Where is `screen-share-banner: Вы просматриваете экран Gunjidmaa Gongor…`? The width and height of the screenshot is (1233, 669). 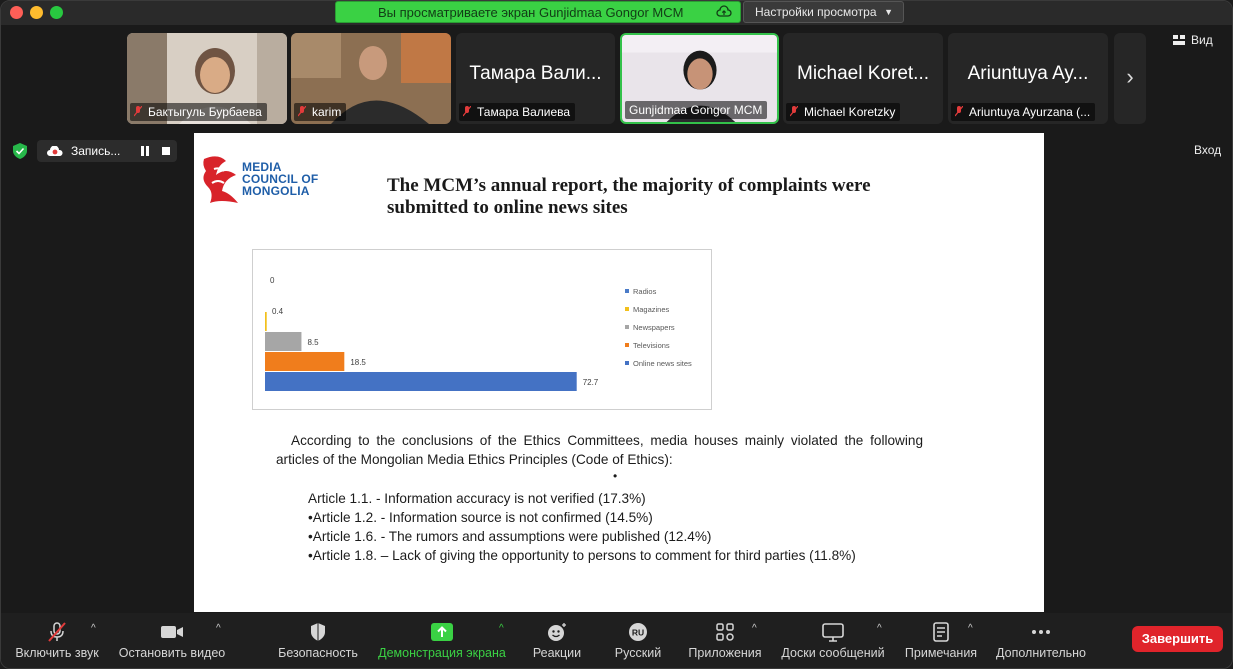 screen-share-banner: Вы просматриваете экран Gunjidmaa Gongor… is located at coordinates (538, 12).